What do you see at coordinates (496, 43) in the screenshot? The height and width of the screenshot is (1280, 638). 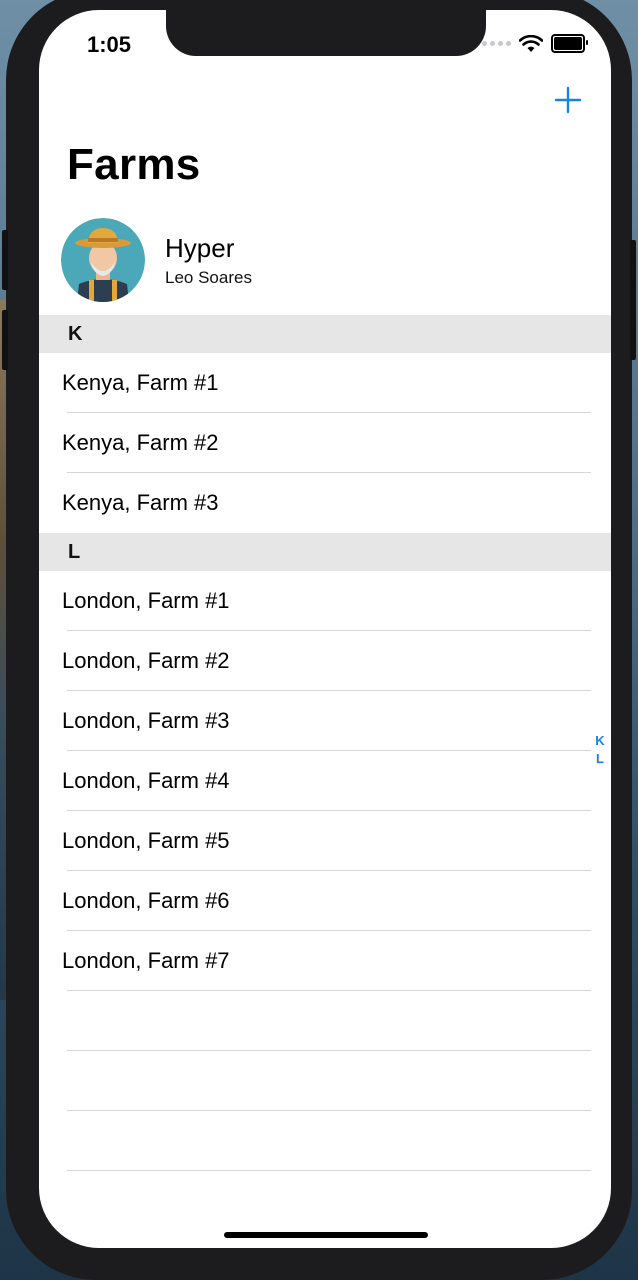 I see `signal-icon` at bounding box center [496, 43].